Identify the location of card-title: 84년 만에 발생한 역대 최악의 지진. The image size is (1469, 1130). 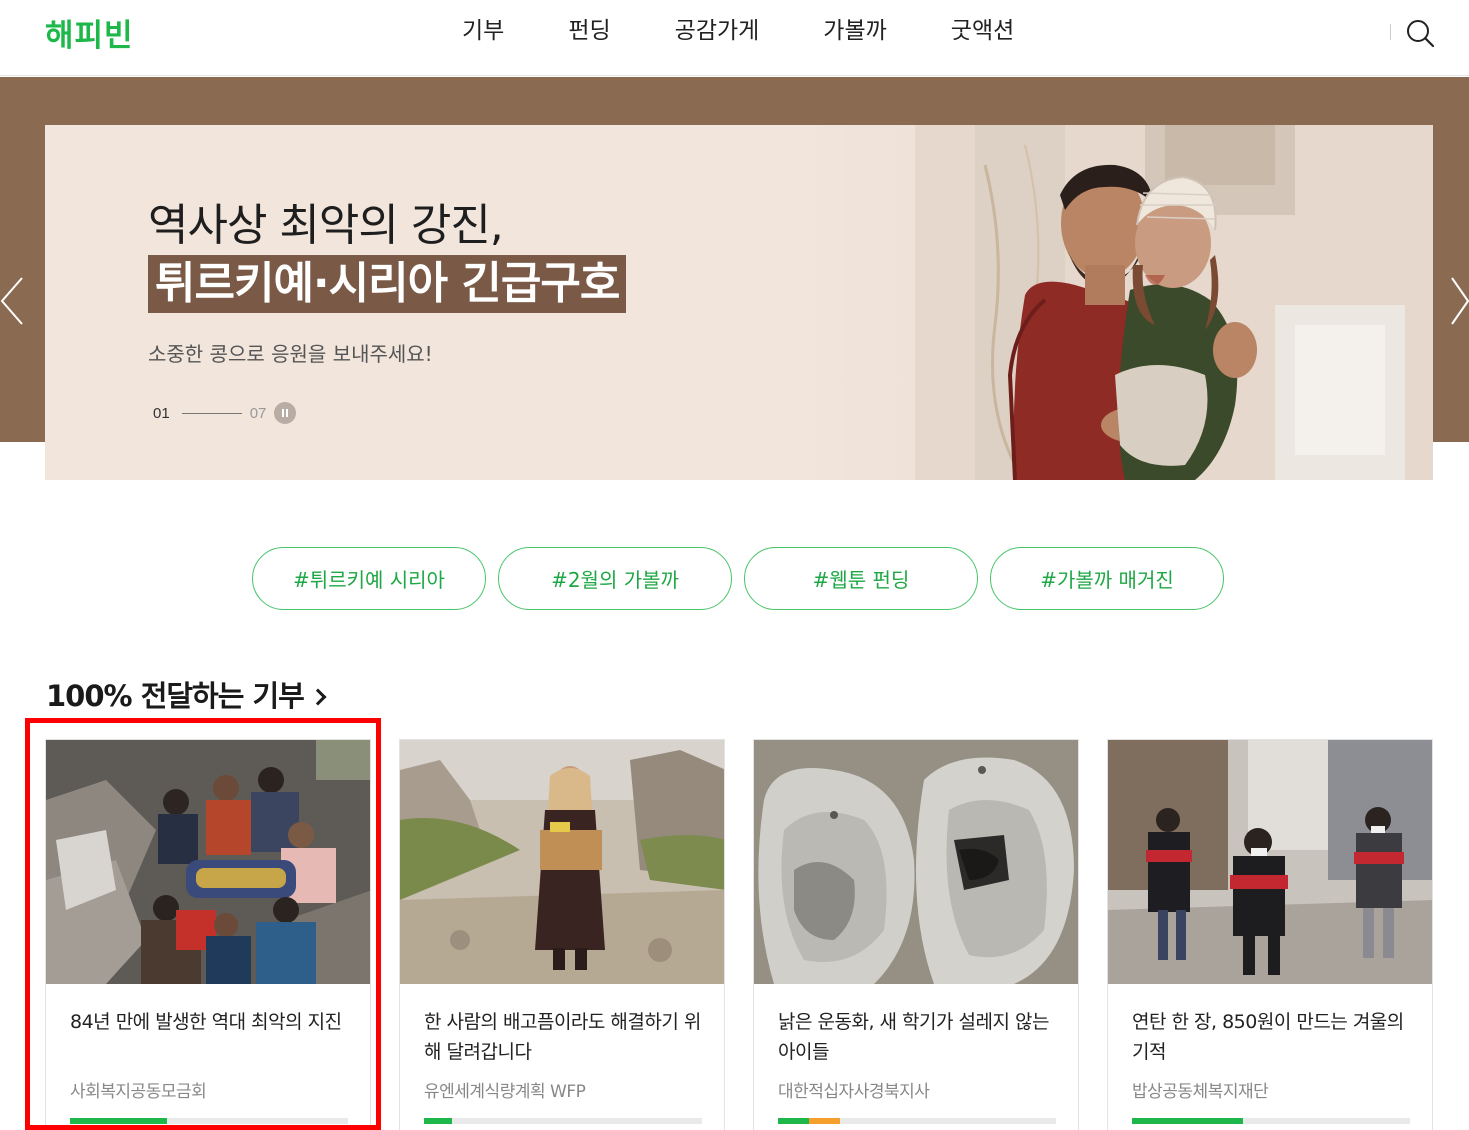
(206, 1022).